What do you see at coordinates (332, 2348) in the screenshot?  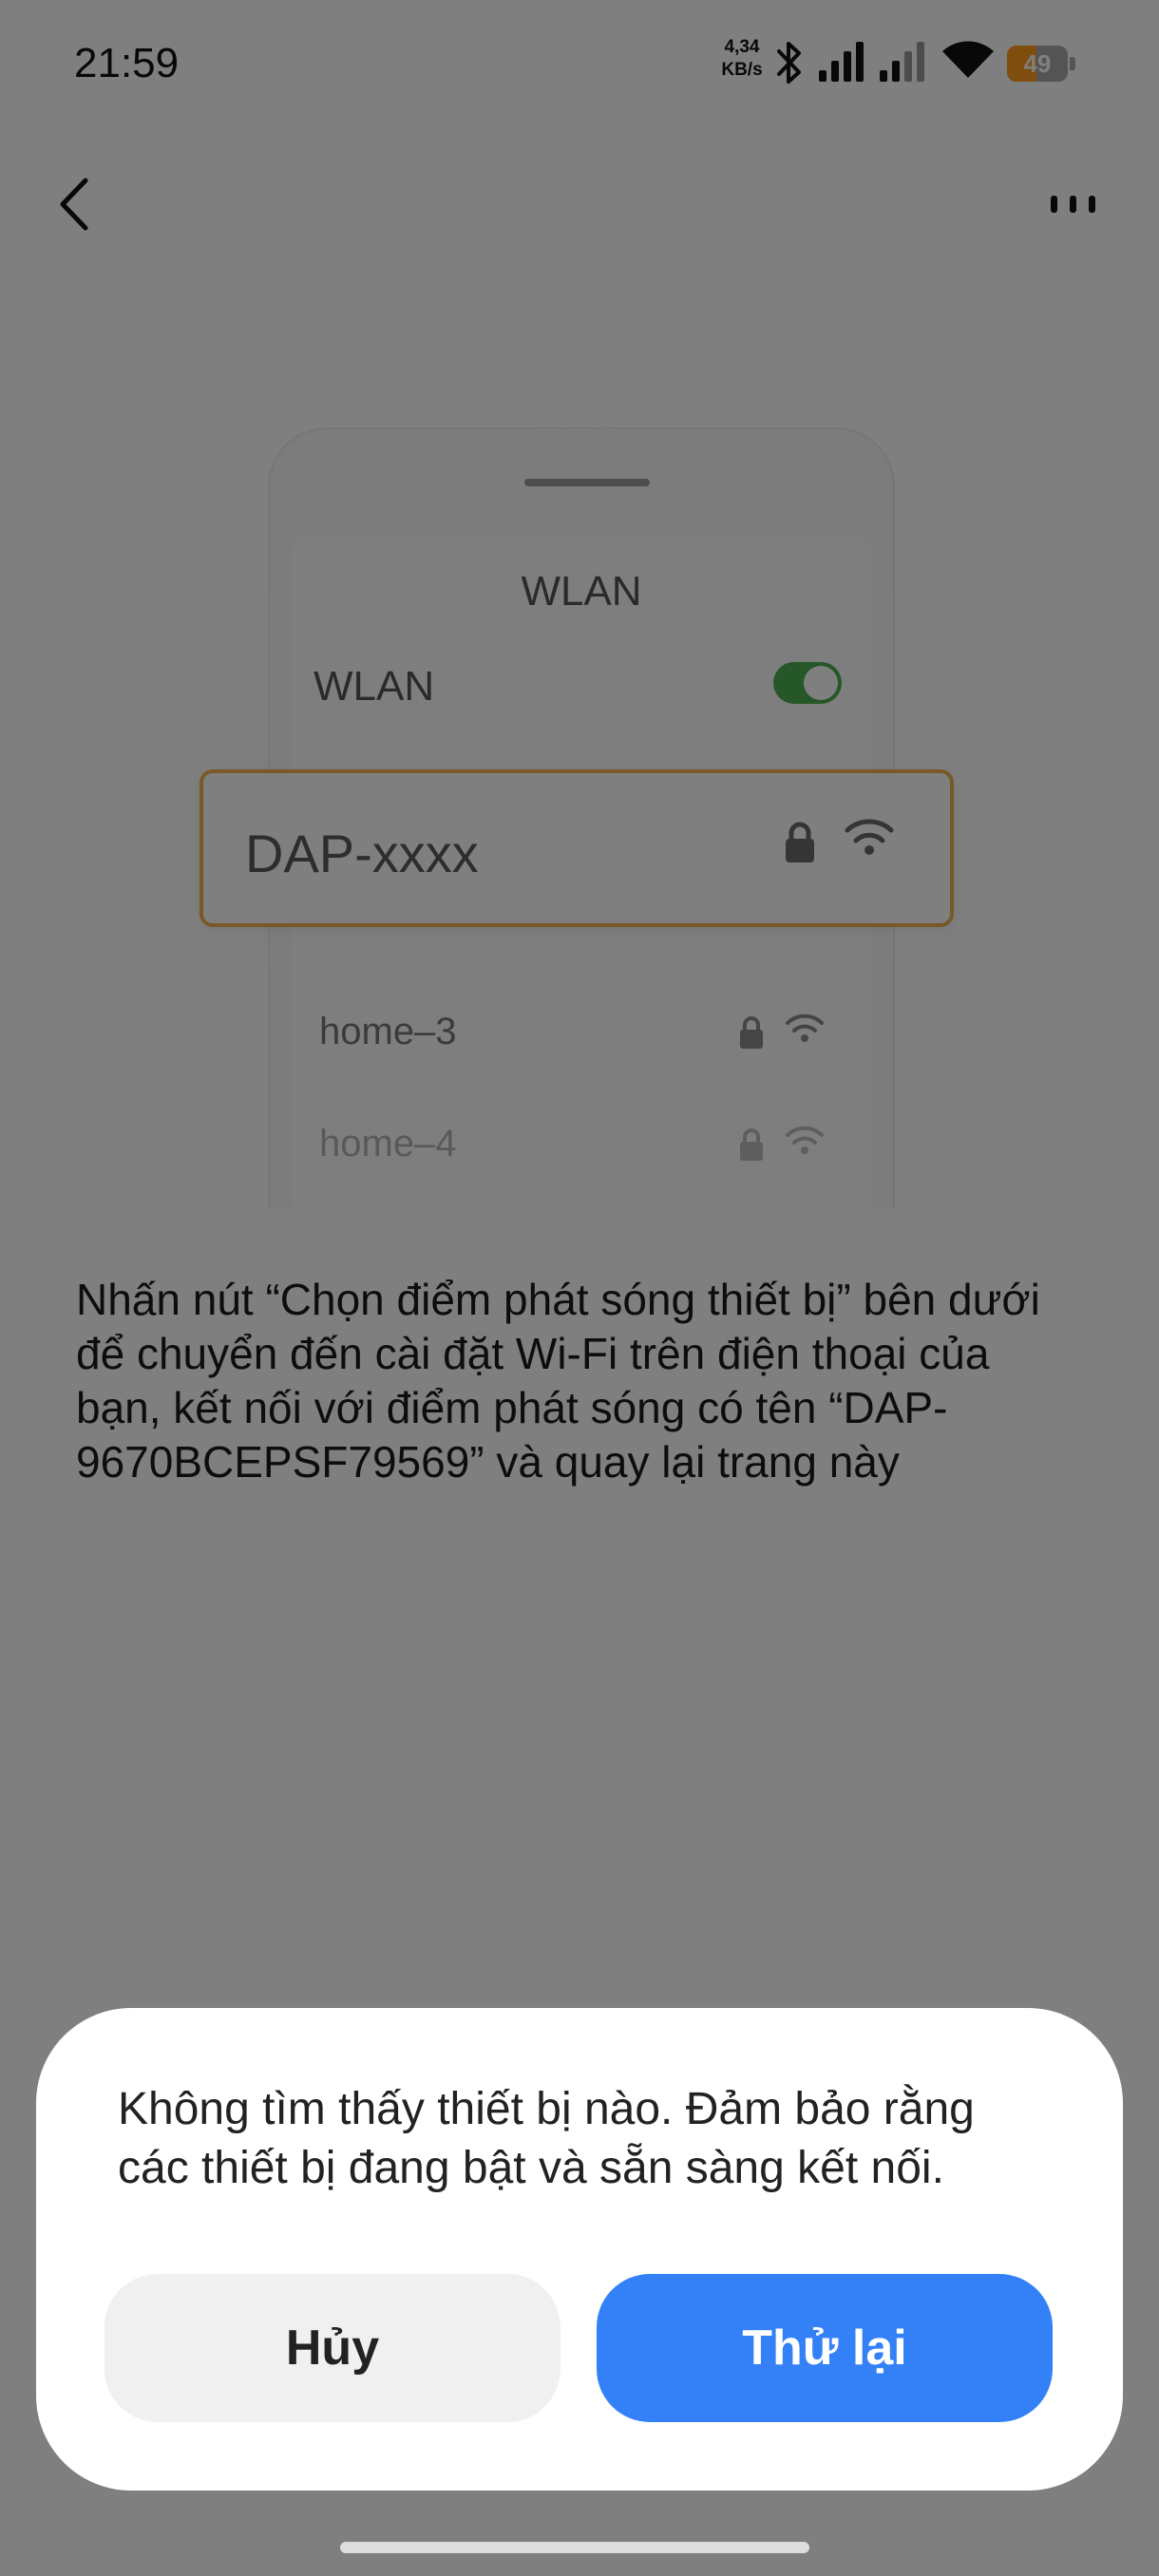 I see `cancel-button: Hủy` at bounding box center [332, 2348].